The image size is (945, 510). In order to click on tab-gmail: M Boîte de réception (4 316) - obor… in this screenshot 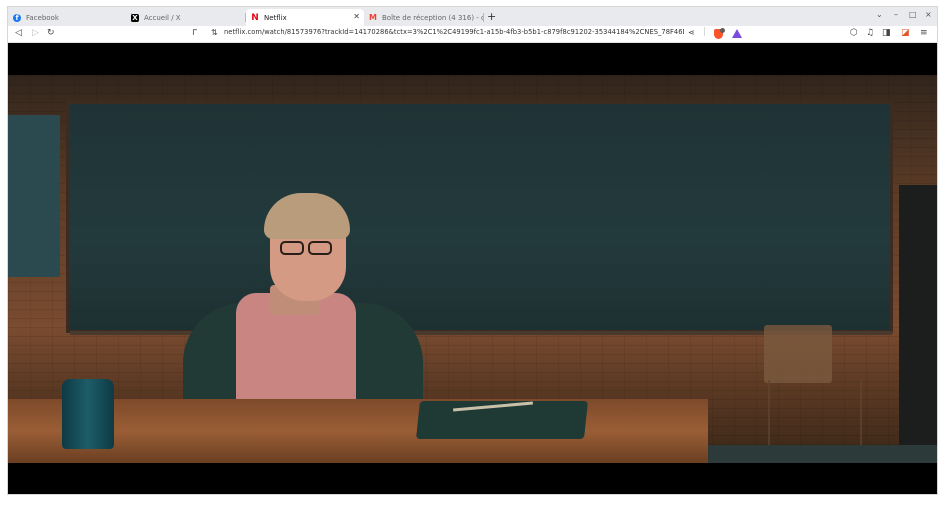, I will do `click(424, 17)`.